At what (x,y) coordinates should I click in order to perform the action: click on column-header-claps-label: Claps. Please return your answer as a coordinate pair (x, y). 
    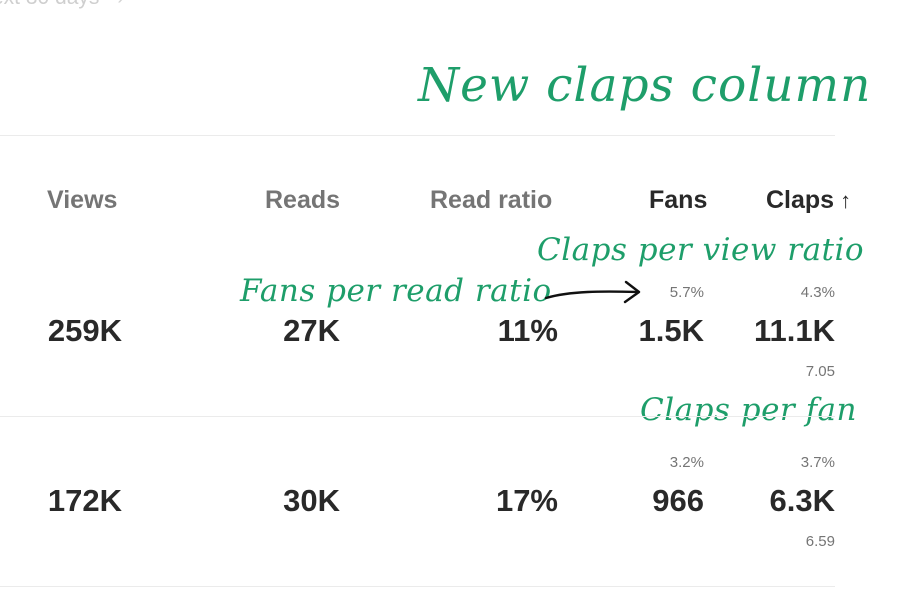
    Looking at the image, I should click on (800, 200).